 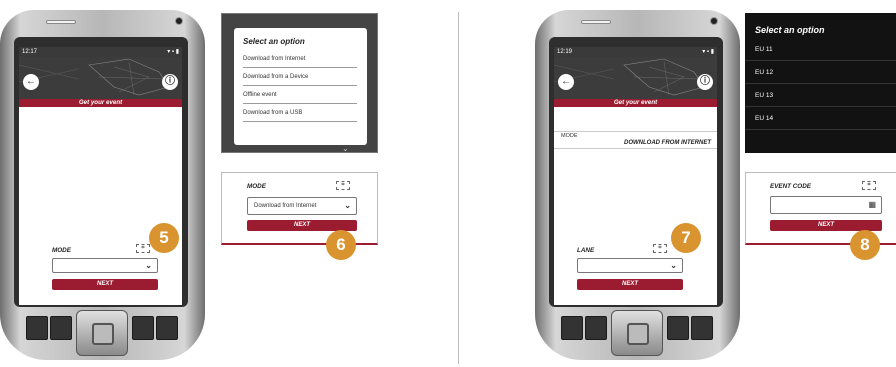 What do you see at coordinates (105, 265) in the screenshot?
I see `mode-select: ⌄` at bounding box center [105, 265].